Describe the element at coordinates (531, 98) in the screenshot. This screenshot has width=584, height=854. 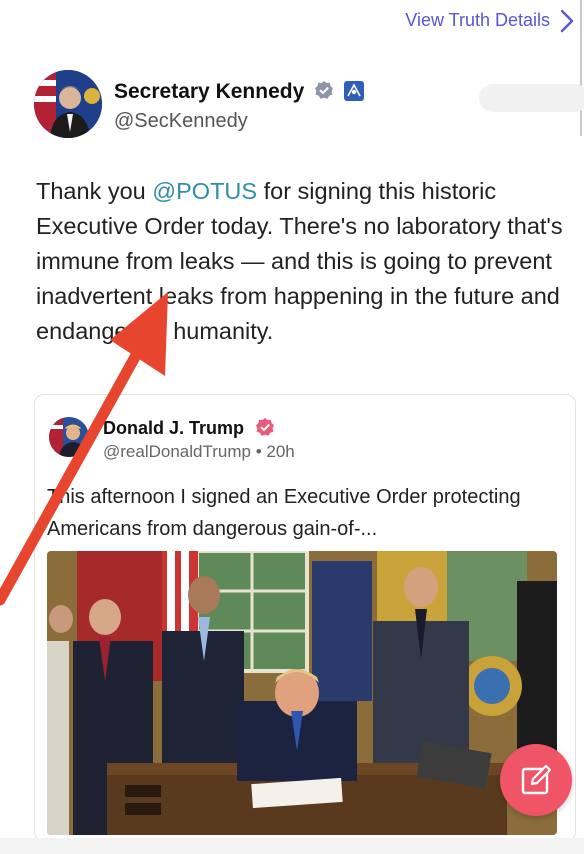
I see `follow-button-placeholder` at that location.